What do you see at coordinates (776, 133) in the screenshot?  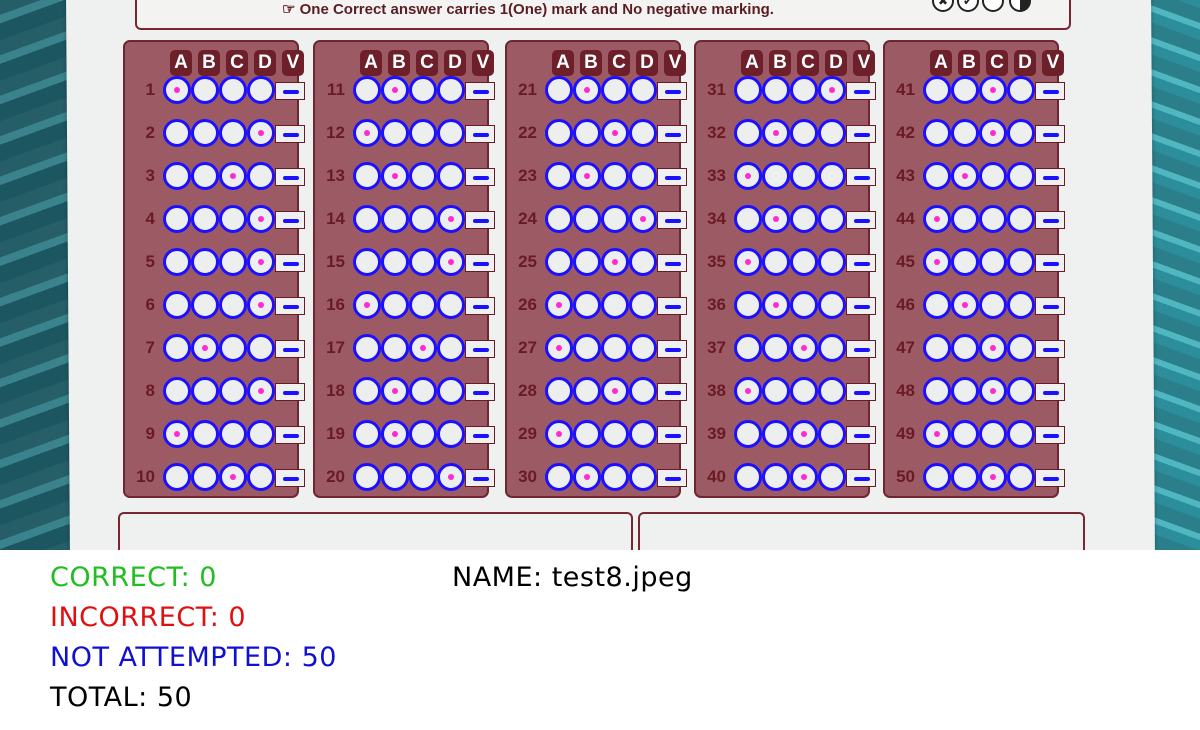 I see `bubble-q32-b` at bounding box center [776, 133].